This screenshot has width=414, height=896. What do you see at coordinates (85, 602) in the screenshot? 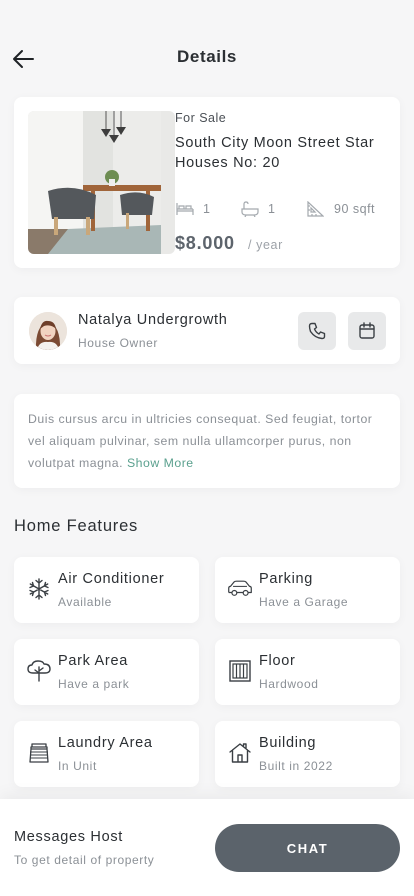
I see `feature-detail: Available` at bounding box center [85, 602].